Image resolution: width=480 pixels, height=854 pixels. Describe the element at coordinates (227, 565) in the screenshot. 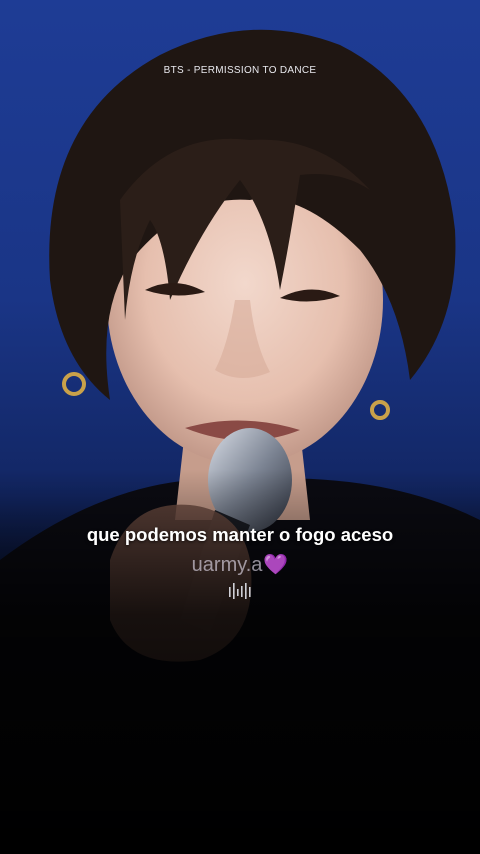

I see `watermark-text: uarmy.a` at that location.